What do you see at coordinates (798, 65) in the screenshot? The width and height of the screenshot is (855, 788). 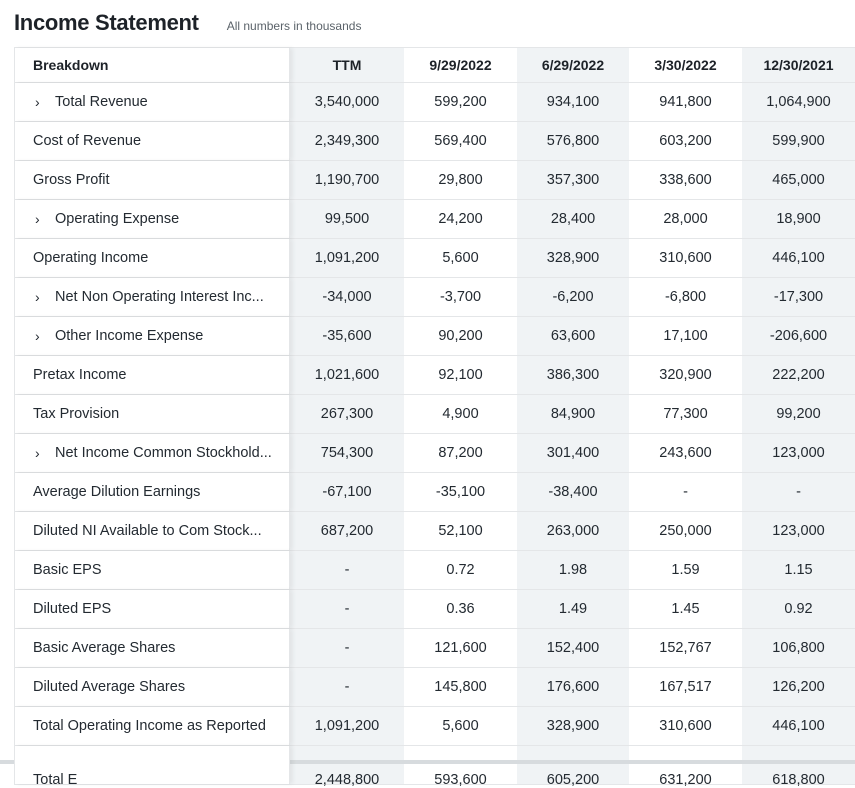 I see `column-header-date: 12/30/2021` at bounding box center [798, 65].